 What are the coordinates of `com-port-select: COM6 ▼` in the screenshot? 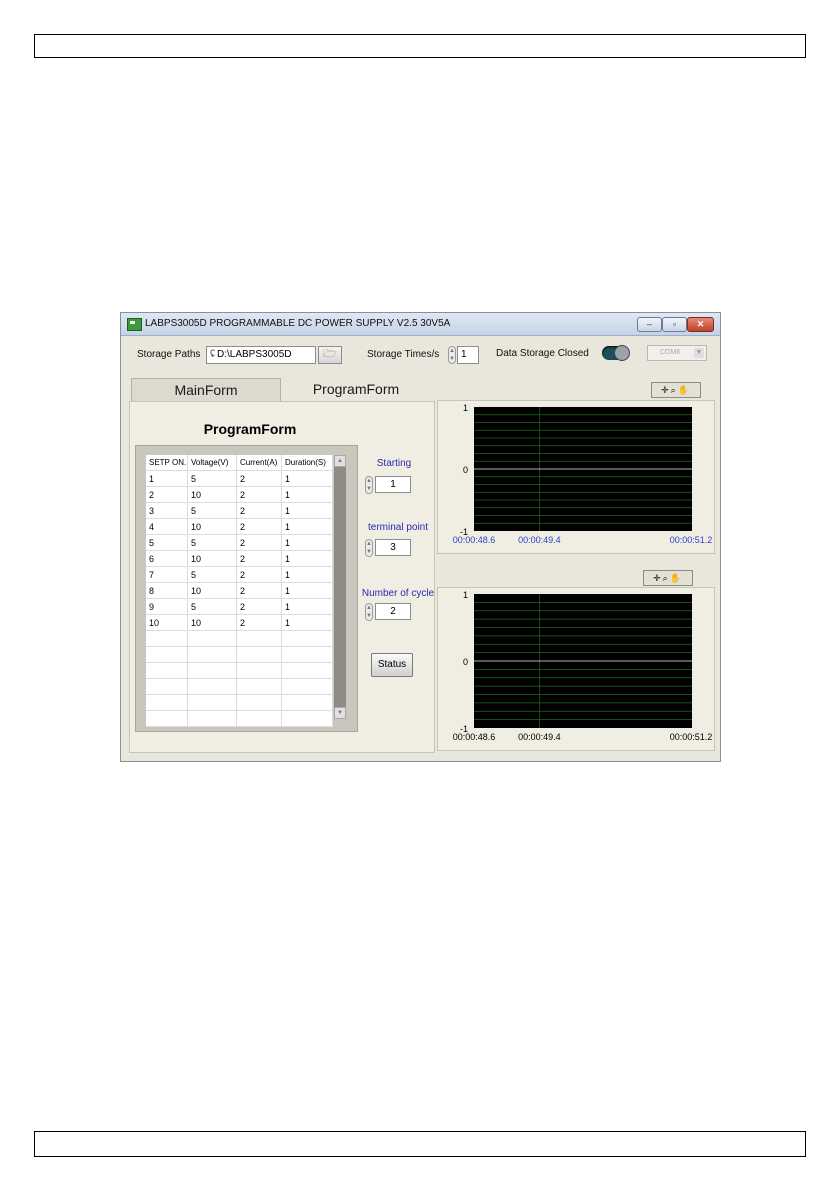 It's located at (677, 353).